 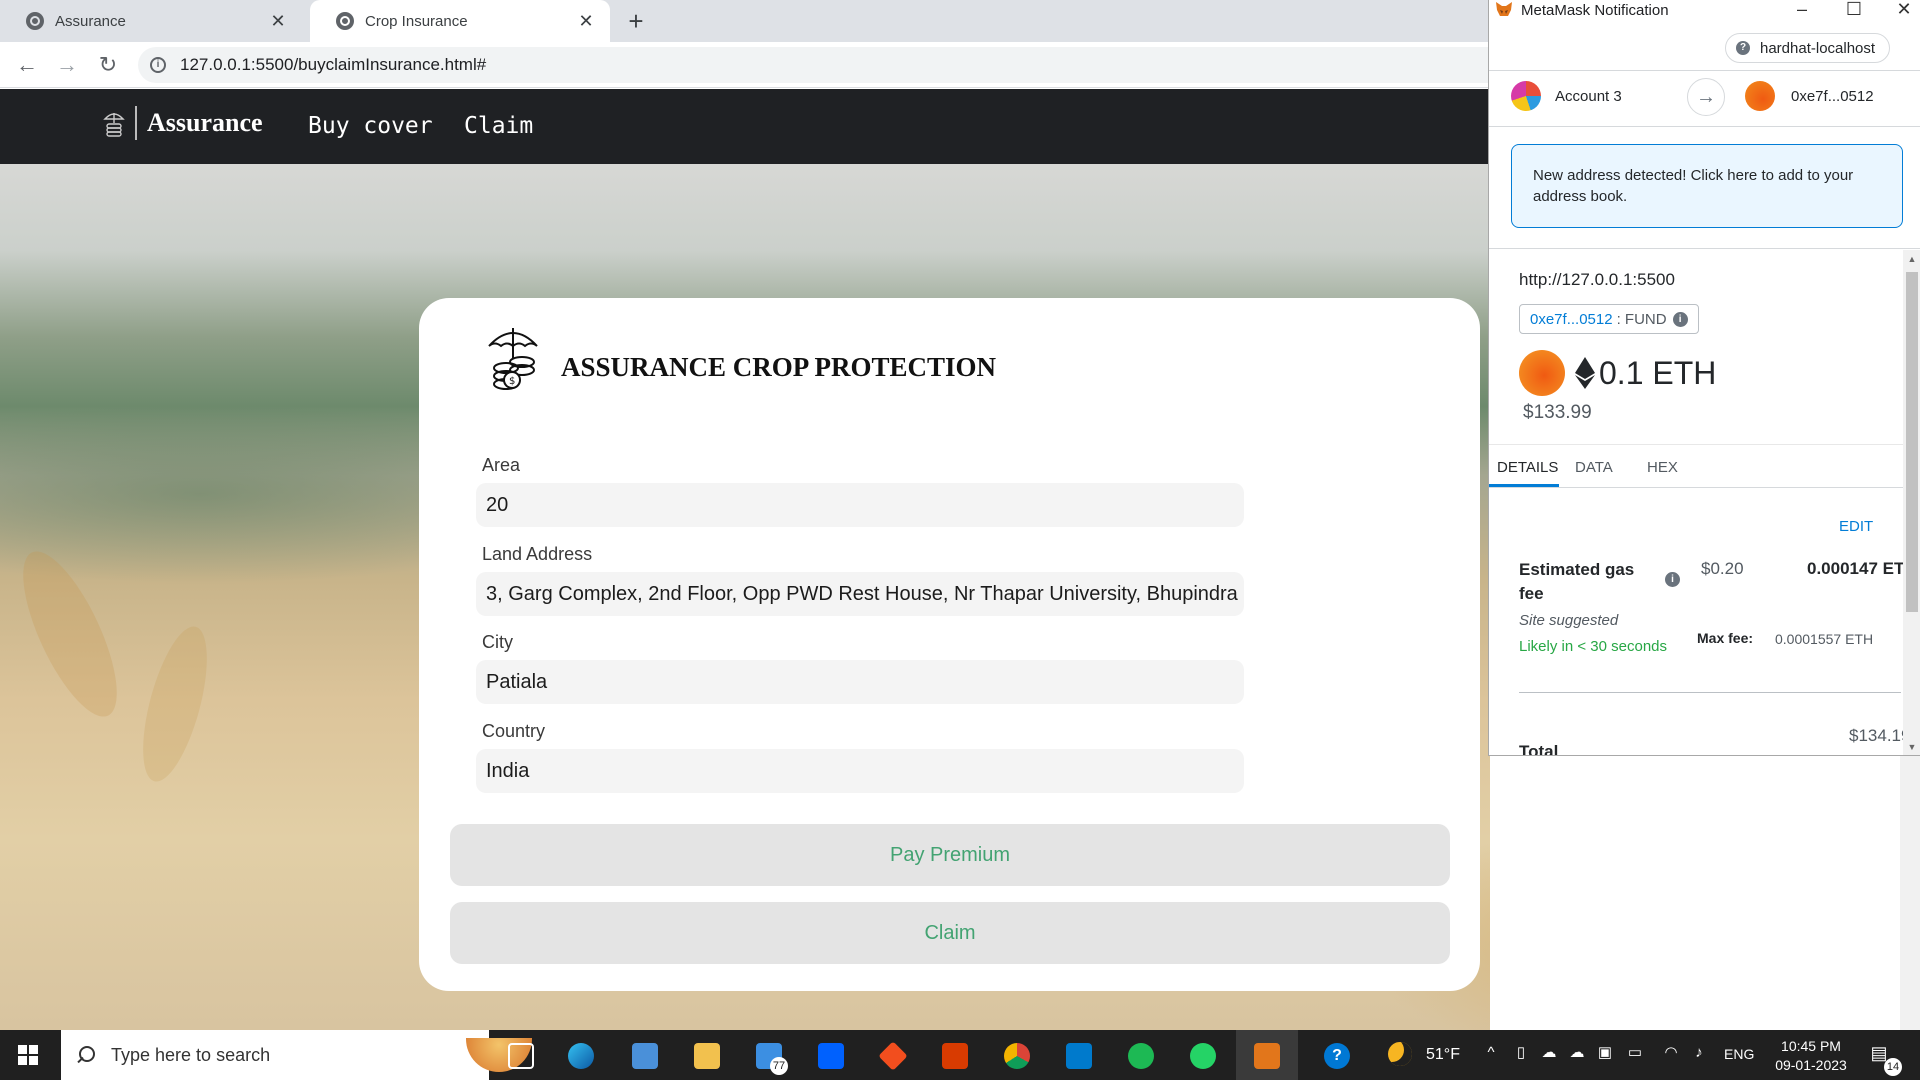 What do you see at coordinates (1662, 467) in the screenshot?
I see `tab-hex: HEX` at bounding box center [1662, 467].